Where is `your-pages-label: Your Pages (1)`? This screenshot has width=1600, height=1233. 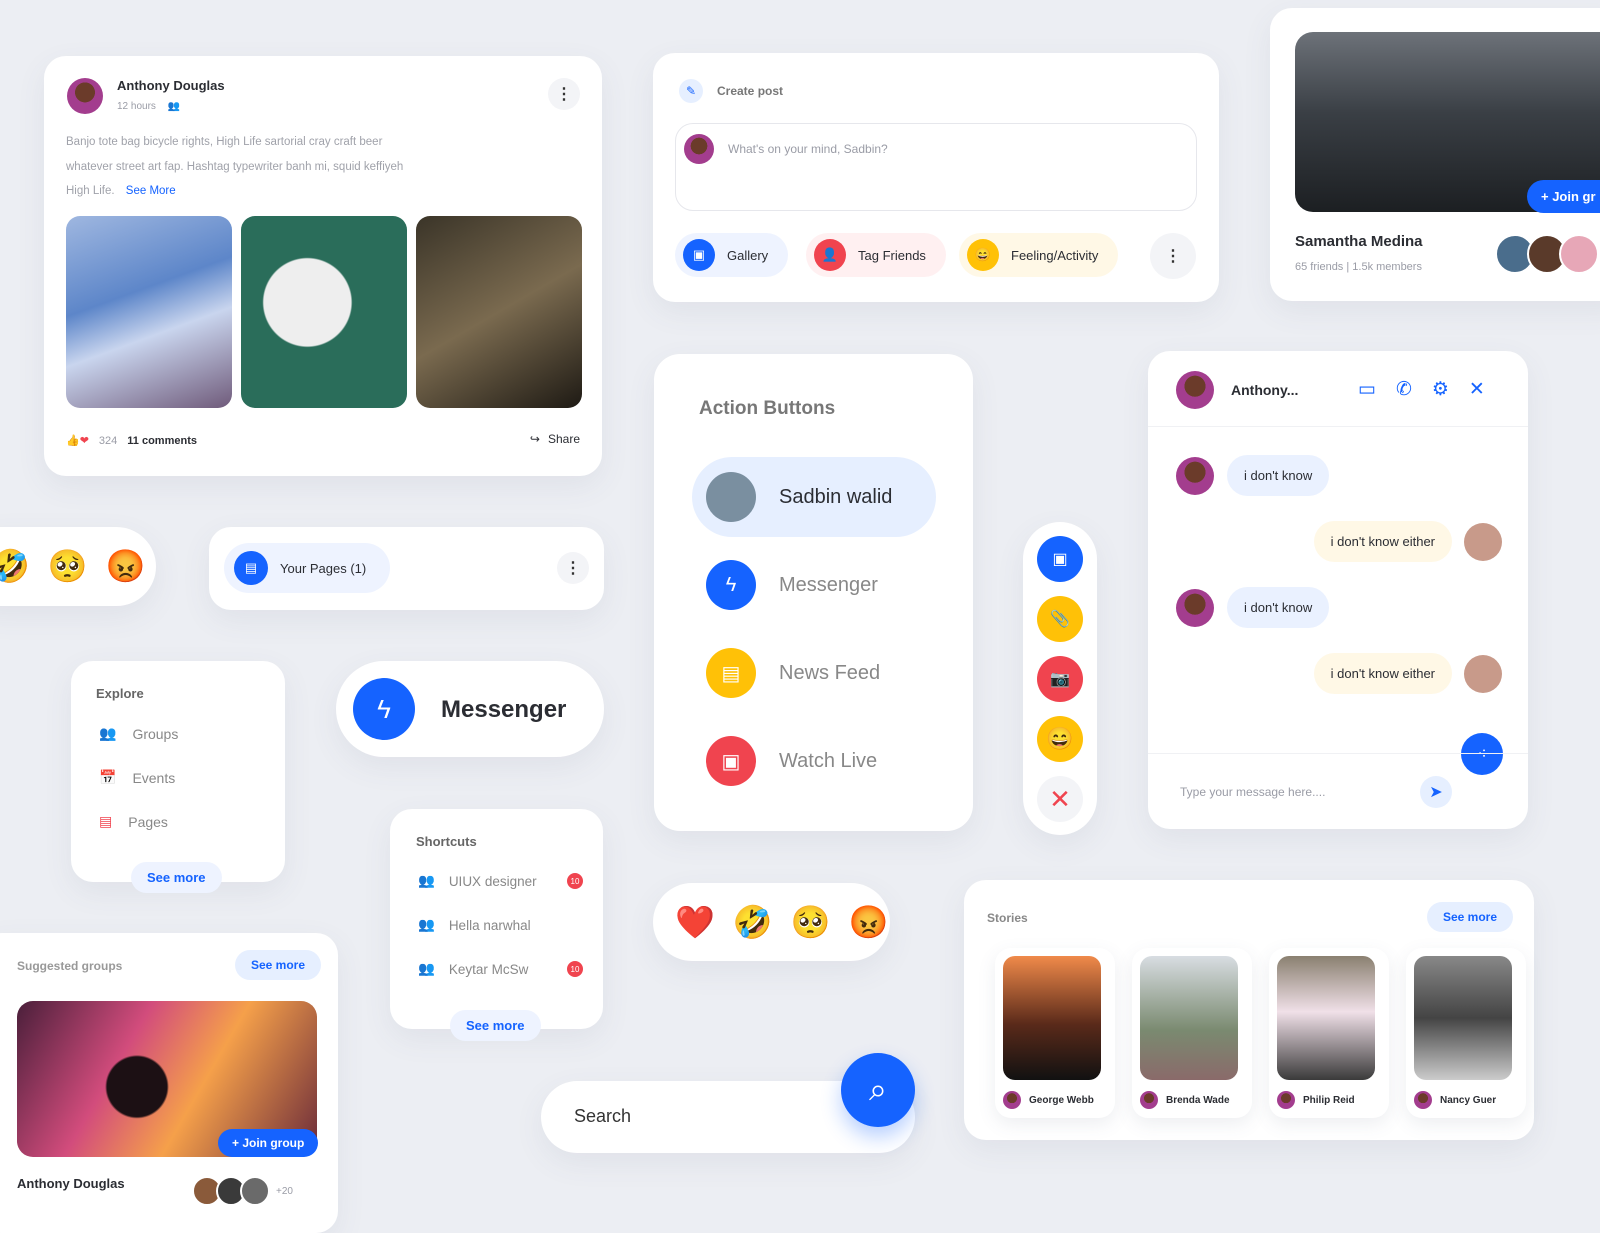
your-pages-label: Your Pages (1) is located at coordinates (323, 568).